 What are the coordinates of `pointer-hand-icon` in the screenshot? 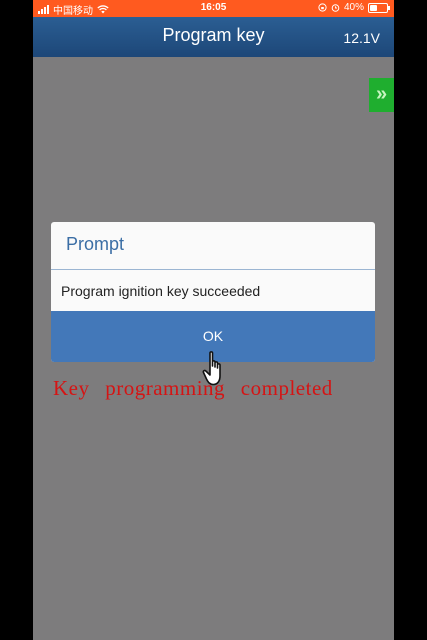 It's located at (211, 368).